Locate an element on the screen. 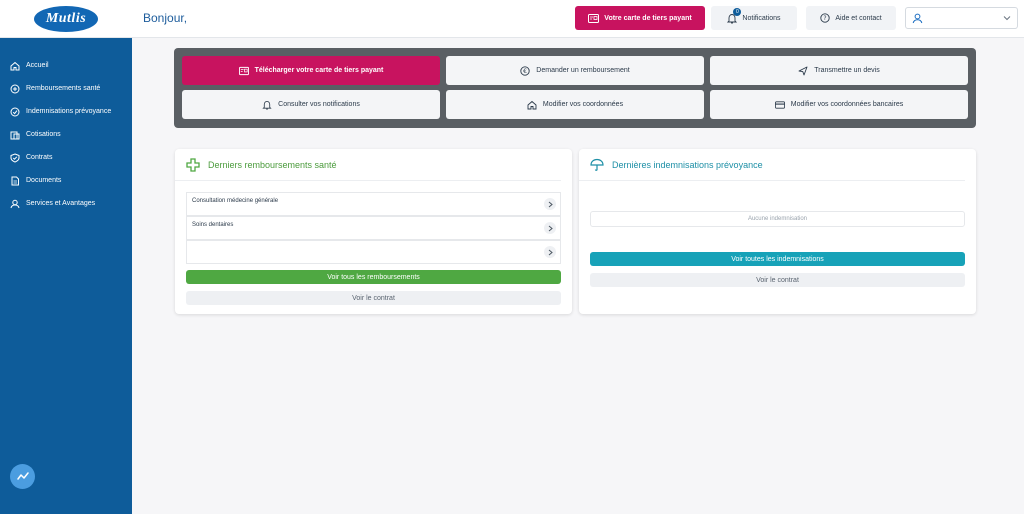 Image resolution: width=1024 pixels, height=514 pixels. download-card-button: Télécharger votre carte de tiers payant is located at coordinates (311, 70).